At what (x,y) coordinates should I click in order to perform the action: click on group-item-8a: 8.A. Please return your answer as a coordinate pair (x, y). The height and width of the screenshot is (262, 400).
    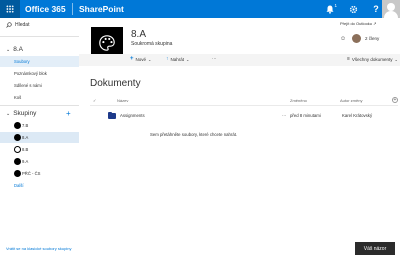
    Looking at the image, I should click on (39, 137).